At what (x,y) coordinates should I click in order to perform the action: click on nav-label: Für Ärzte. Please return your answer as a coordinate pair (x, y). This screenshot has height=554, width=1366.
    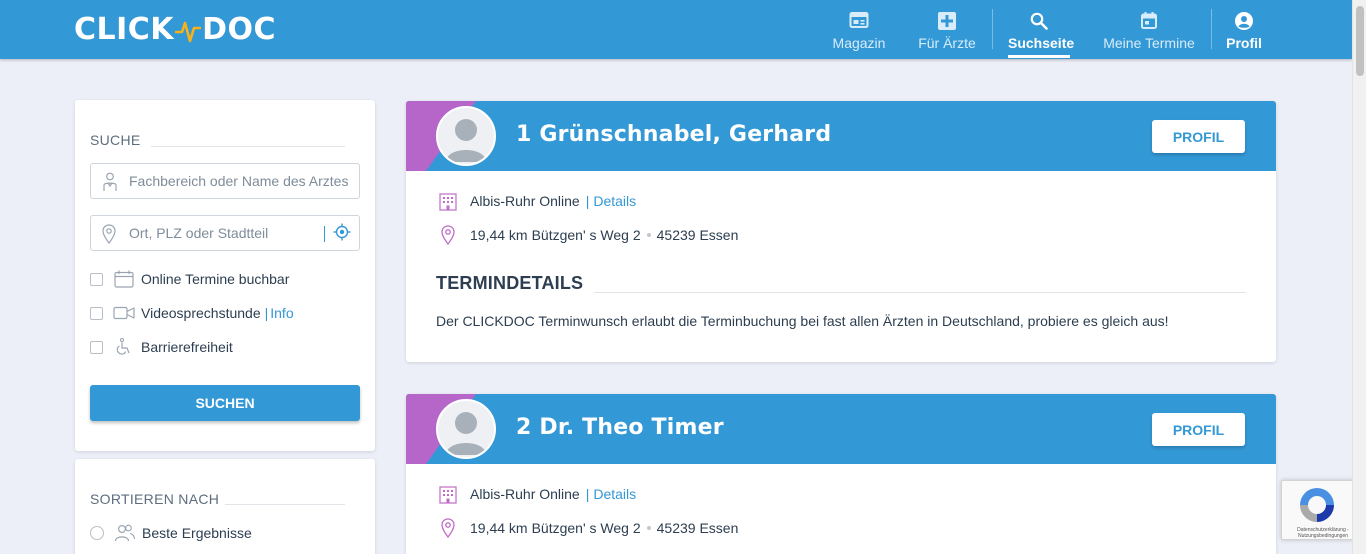
    Looking at the image, I should click on (947, 43).